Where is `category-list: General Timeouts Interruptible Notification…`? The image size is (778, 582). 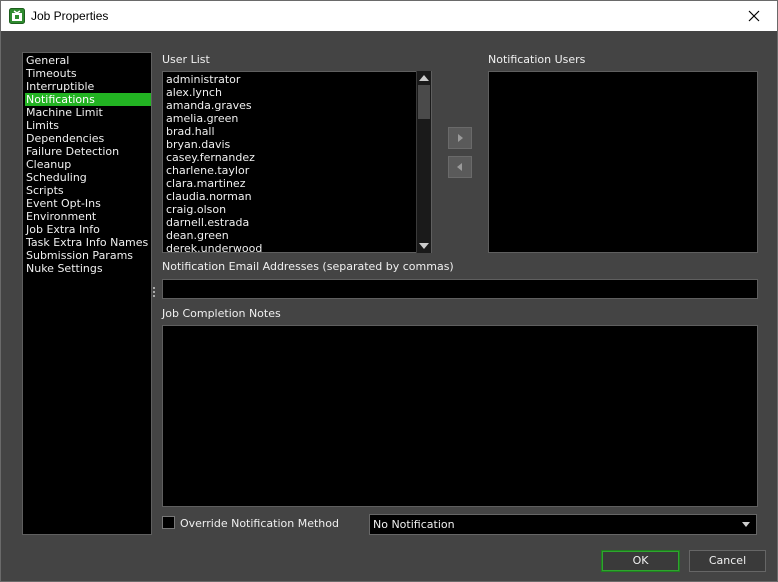
category-list: General Timeouts Interruptible Notification… is located at coordinates (87, 293).